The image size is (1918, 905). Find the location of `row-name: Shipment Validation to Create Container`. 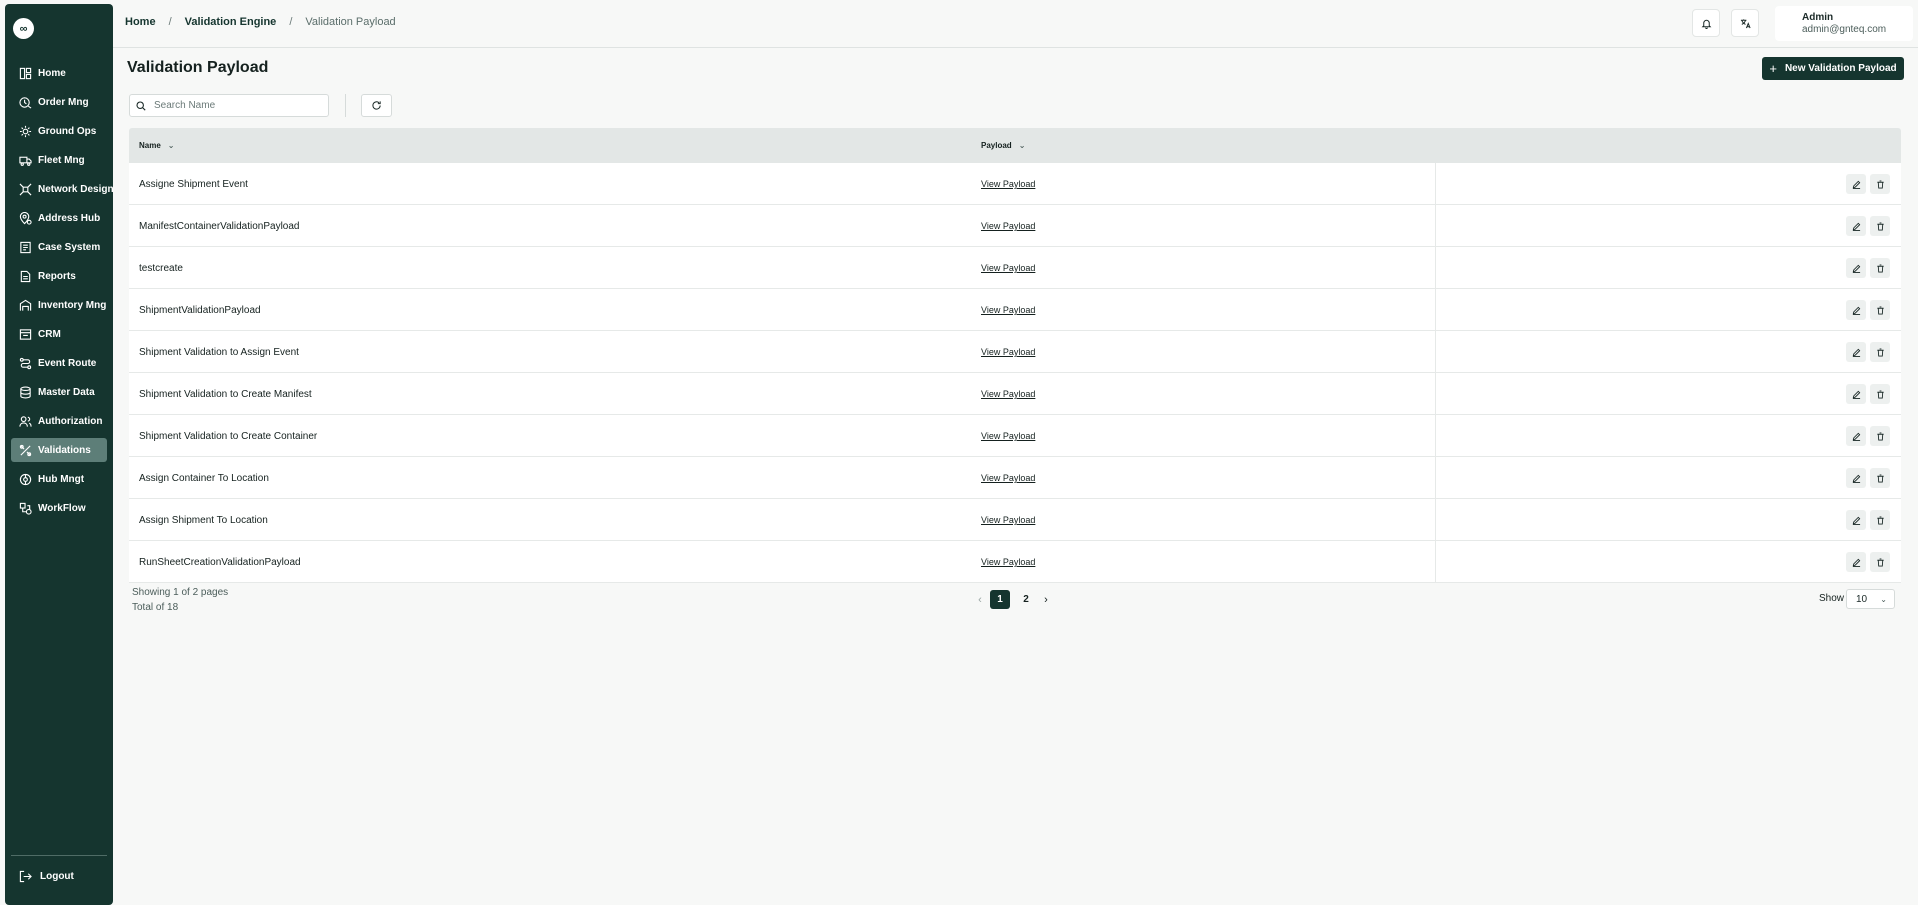

row-name: Shipment Validation to Create Container is located at coordinates (228, 436).